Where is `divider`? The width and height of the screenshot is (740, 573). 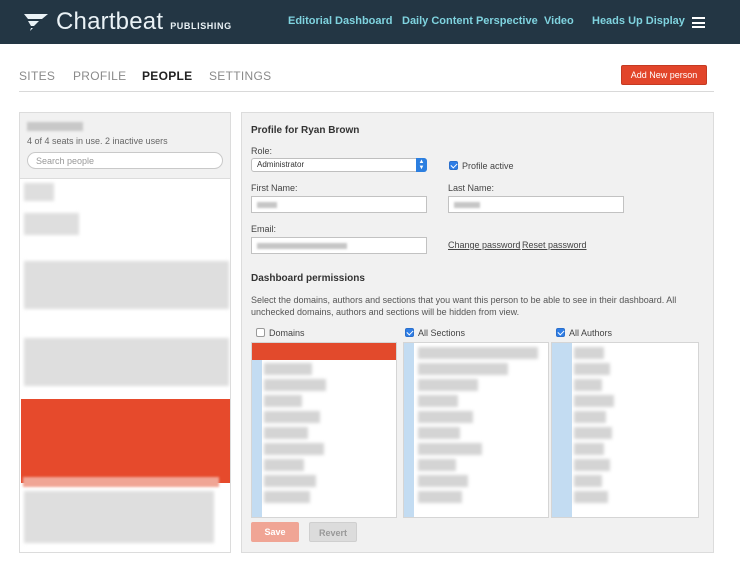 divider is located at coordinates (366, 91).